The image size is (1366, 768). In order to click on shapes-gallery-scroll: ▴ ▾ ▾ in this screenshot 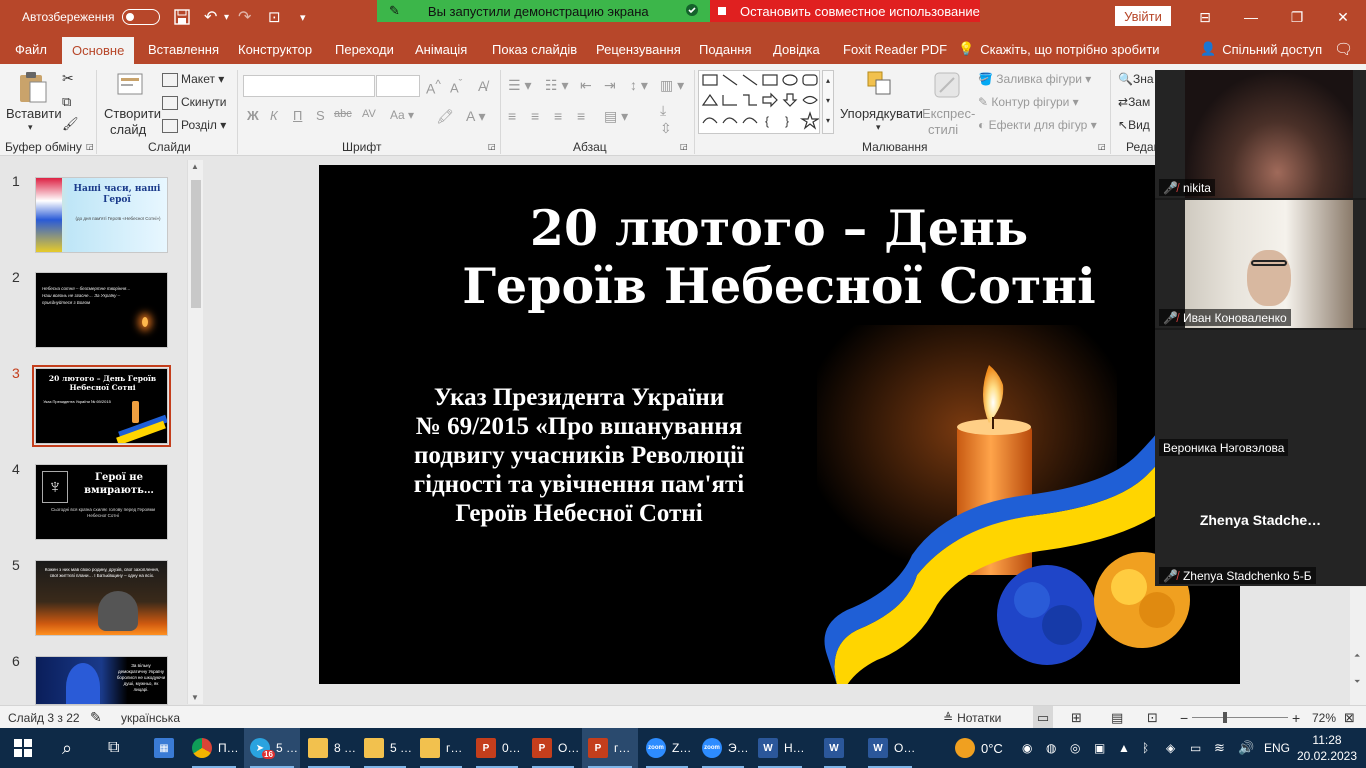, I will do `click(828, 102)`.